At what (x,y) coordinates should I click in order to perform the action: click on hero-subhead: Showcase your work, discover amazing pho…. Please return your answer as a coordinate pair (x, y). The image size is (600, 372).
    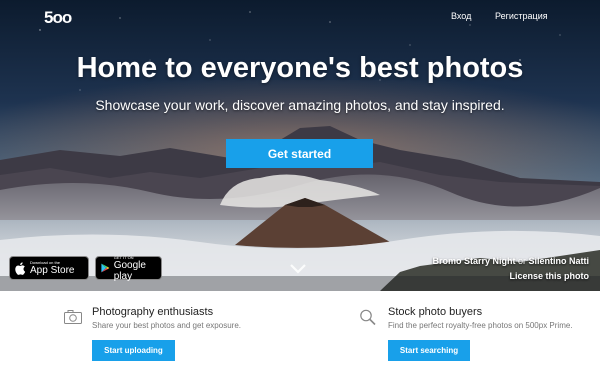
    Looking at the image, I should click on (300, 105).